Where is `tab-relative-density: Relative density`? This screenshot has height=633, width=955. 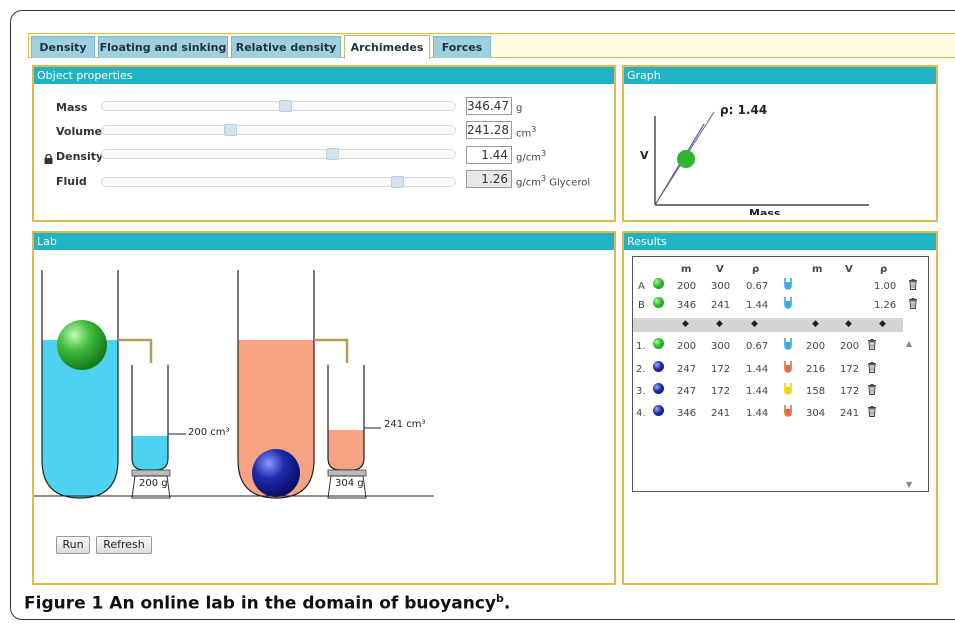 tab-relative-density: Relative density is located at coordinates (286, 47).